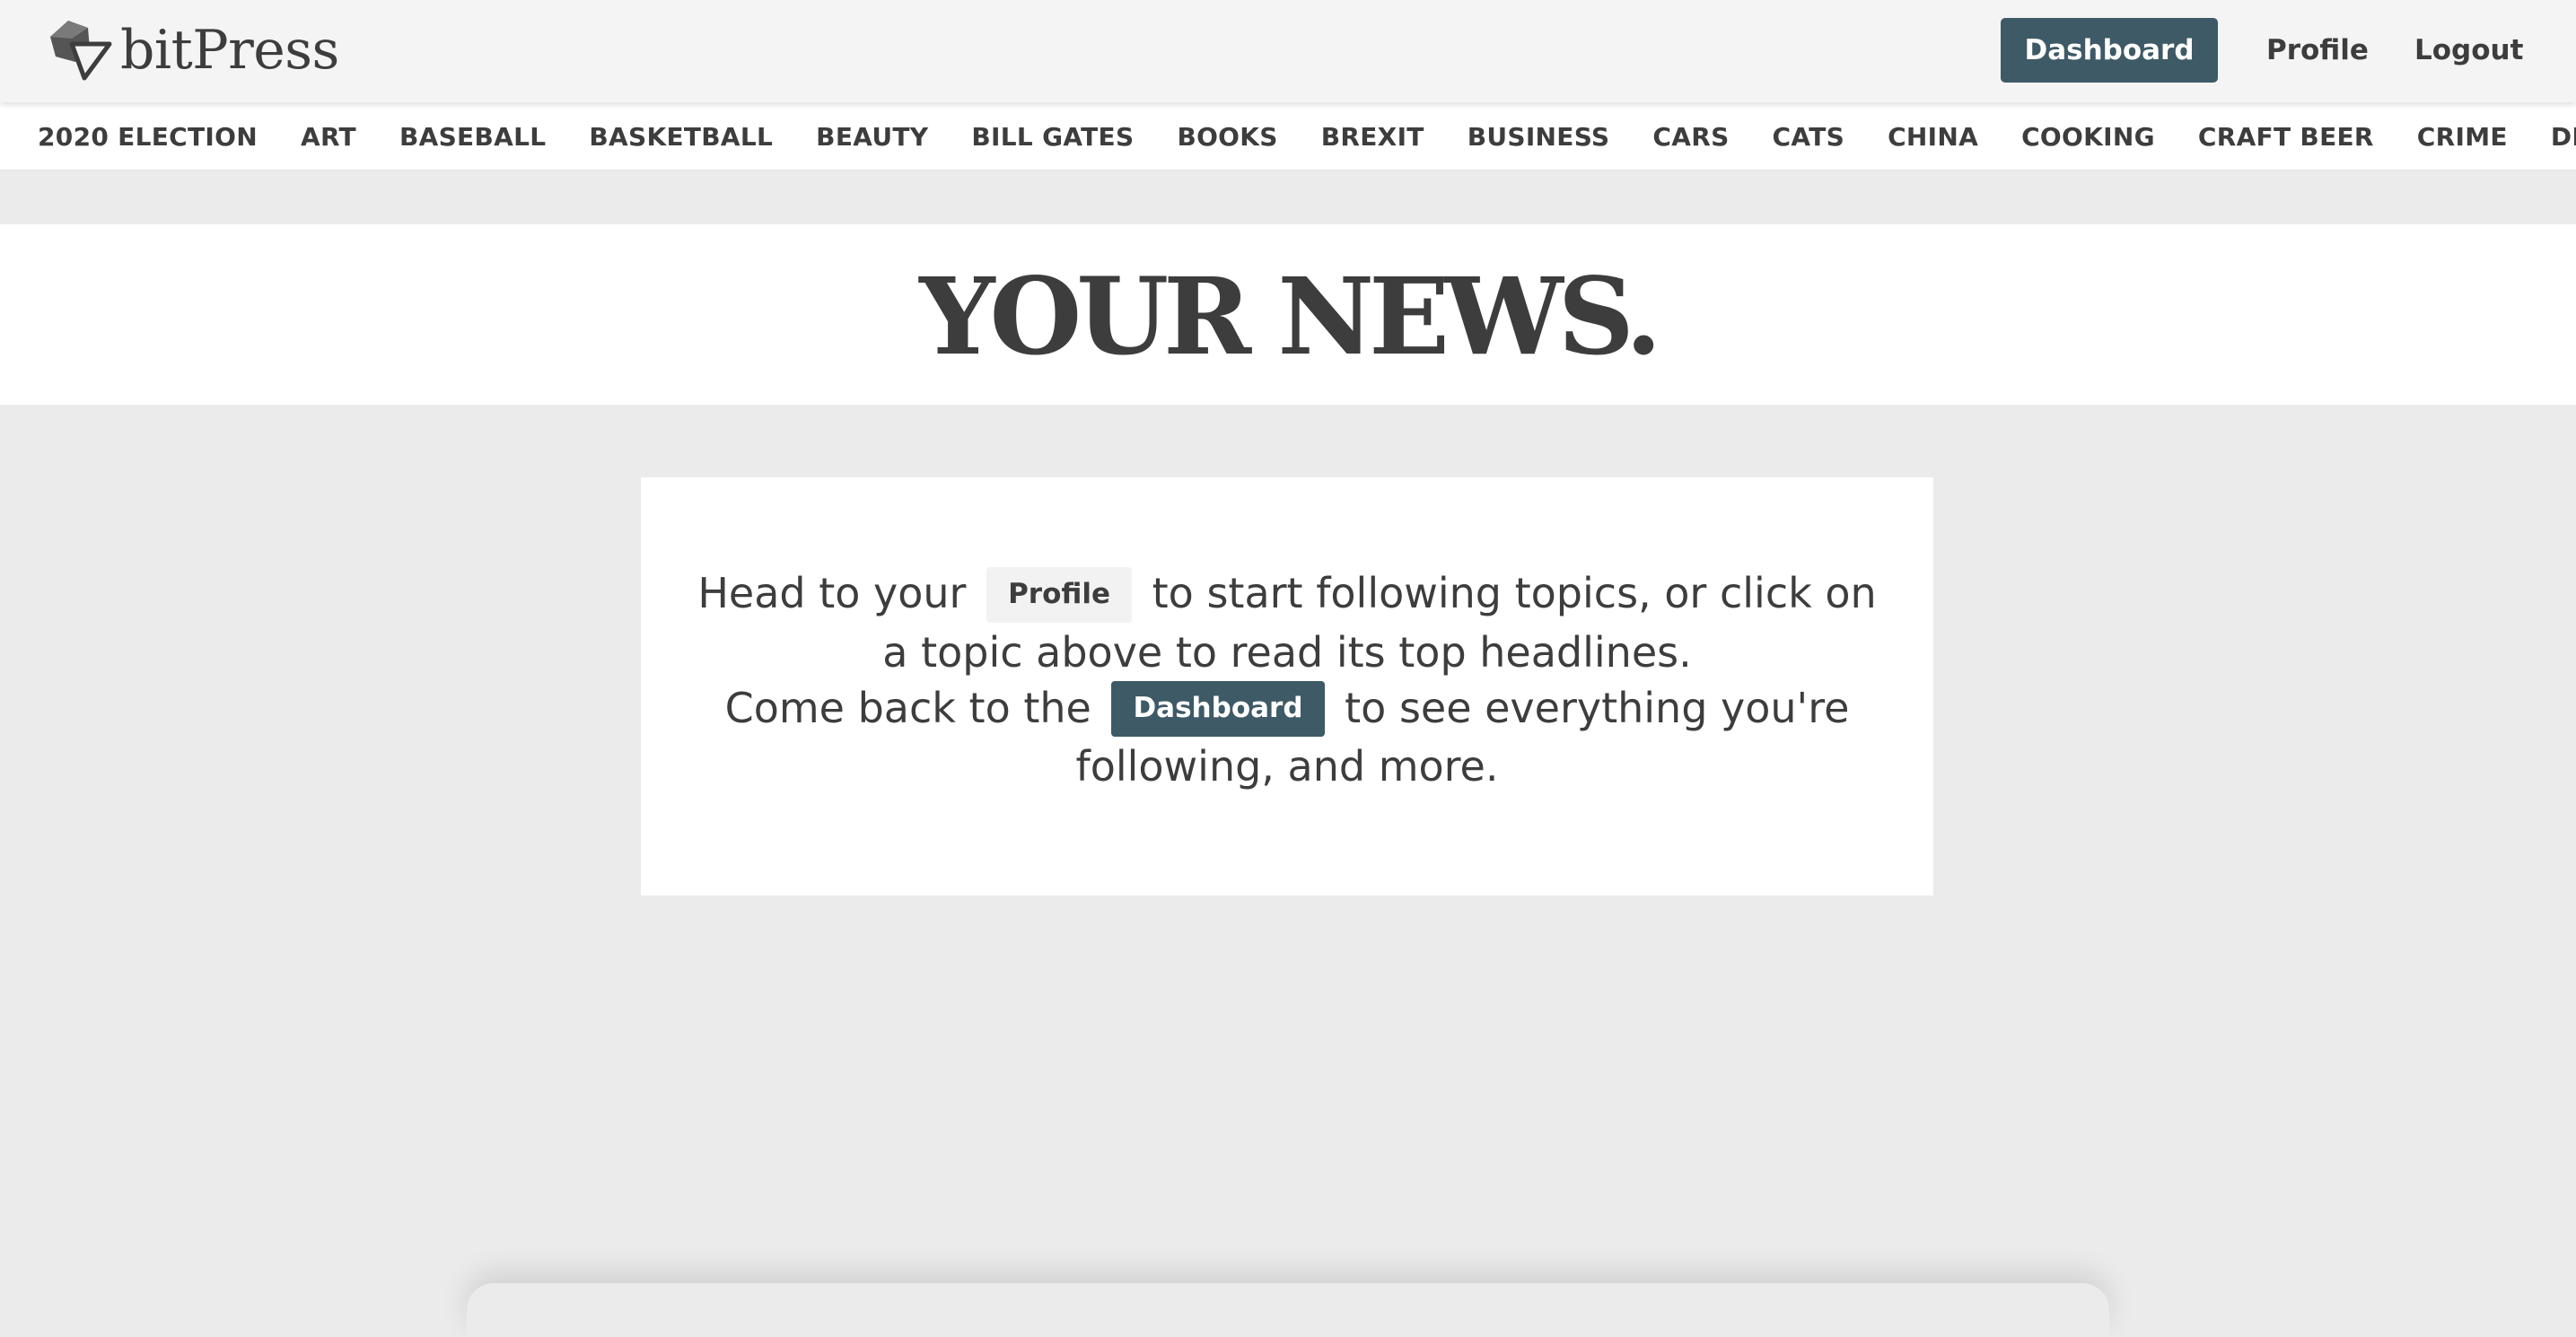  What do you see at coordinates (1288, 51) in the screenshot?
I see `top-header: bitPress Dashboard Profile Logout` at bounding box center [1288, 51].